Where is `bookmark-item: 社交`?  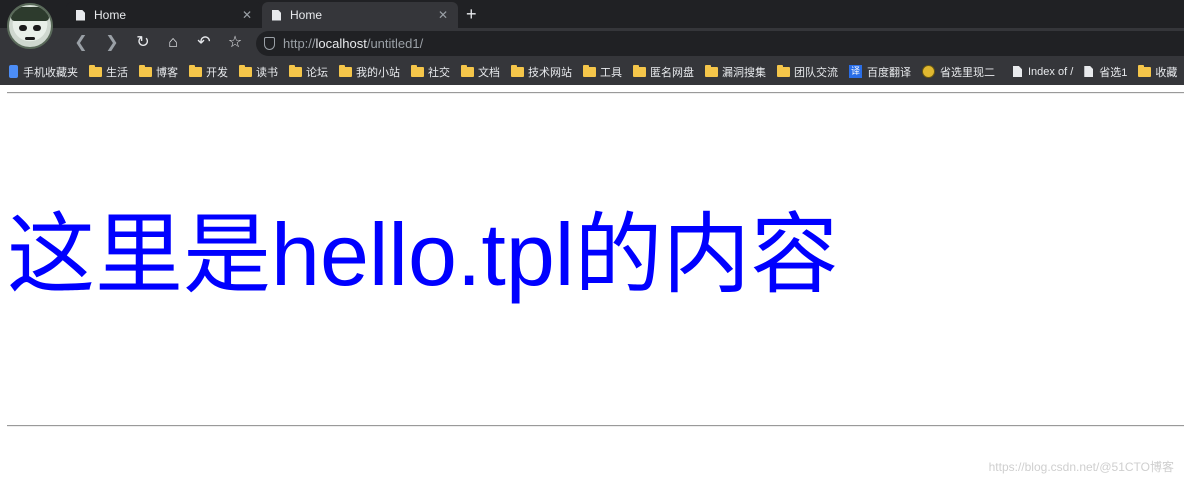 bookmark-item: 社交 is located at coordinates (430, 72).